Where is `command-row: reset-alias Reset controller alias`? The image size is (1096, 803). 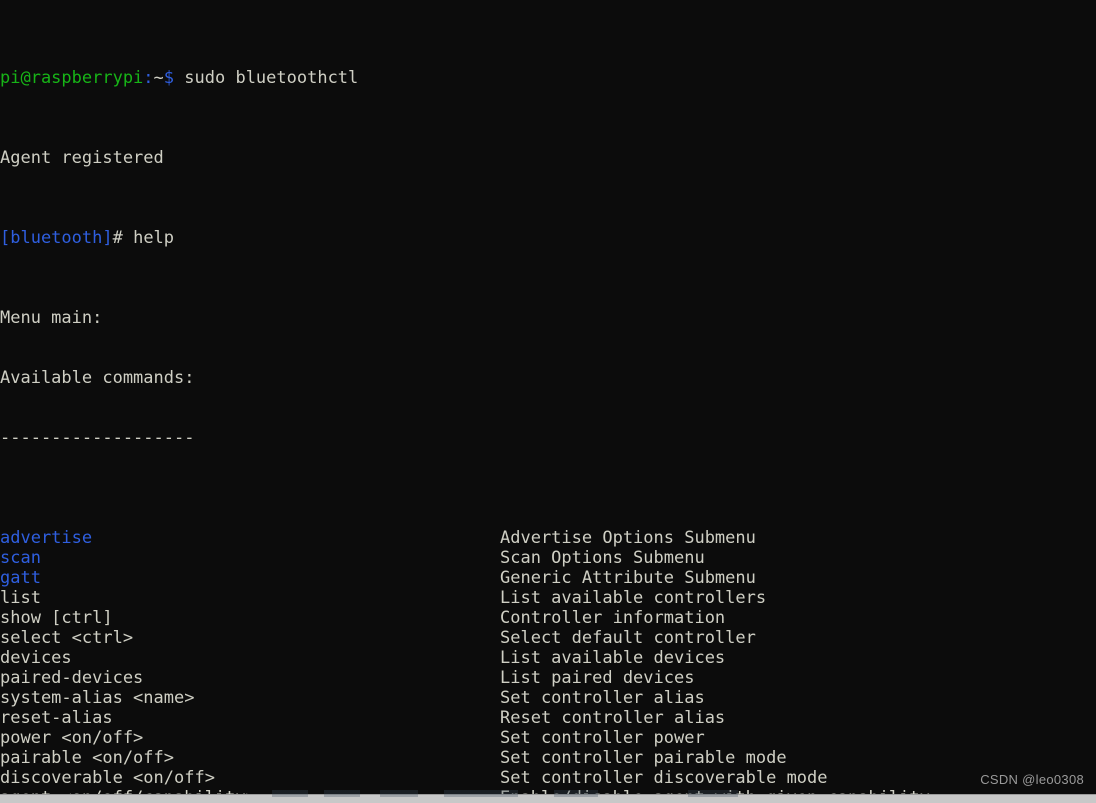 command-row: reset-alias Reset controller alias is located at coordinates (548, 718).